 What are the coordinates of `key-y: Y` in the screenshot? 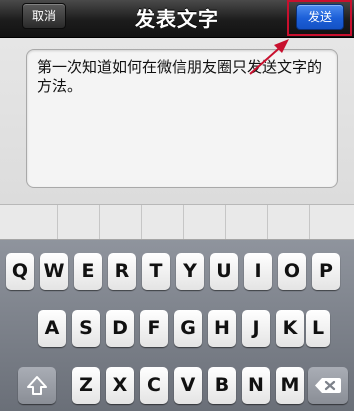 It's located at (190, 271).